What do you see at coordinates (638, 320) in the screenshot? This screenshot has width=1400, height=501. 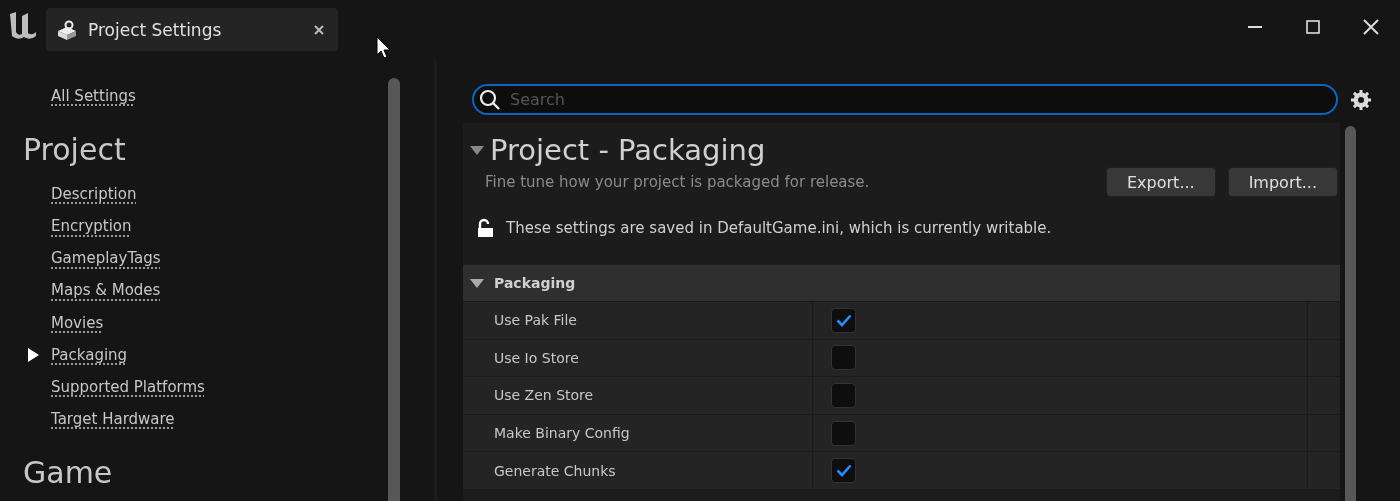 I see `property-label: Use Pak File` at bounding box center [638, 320].